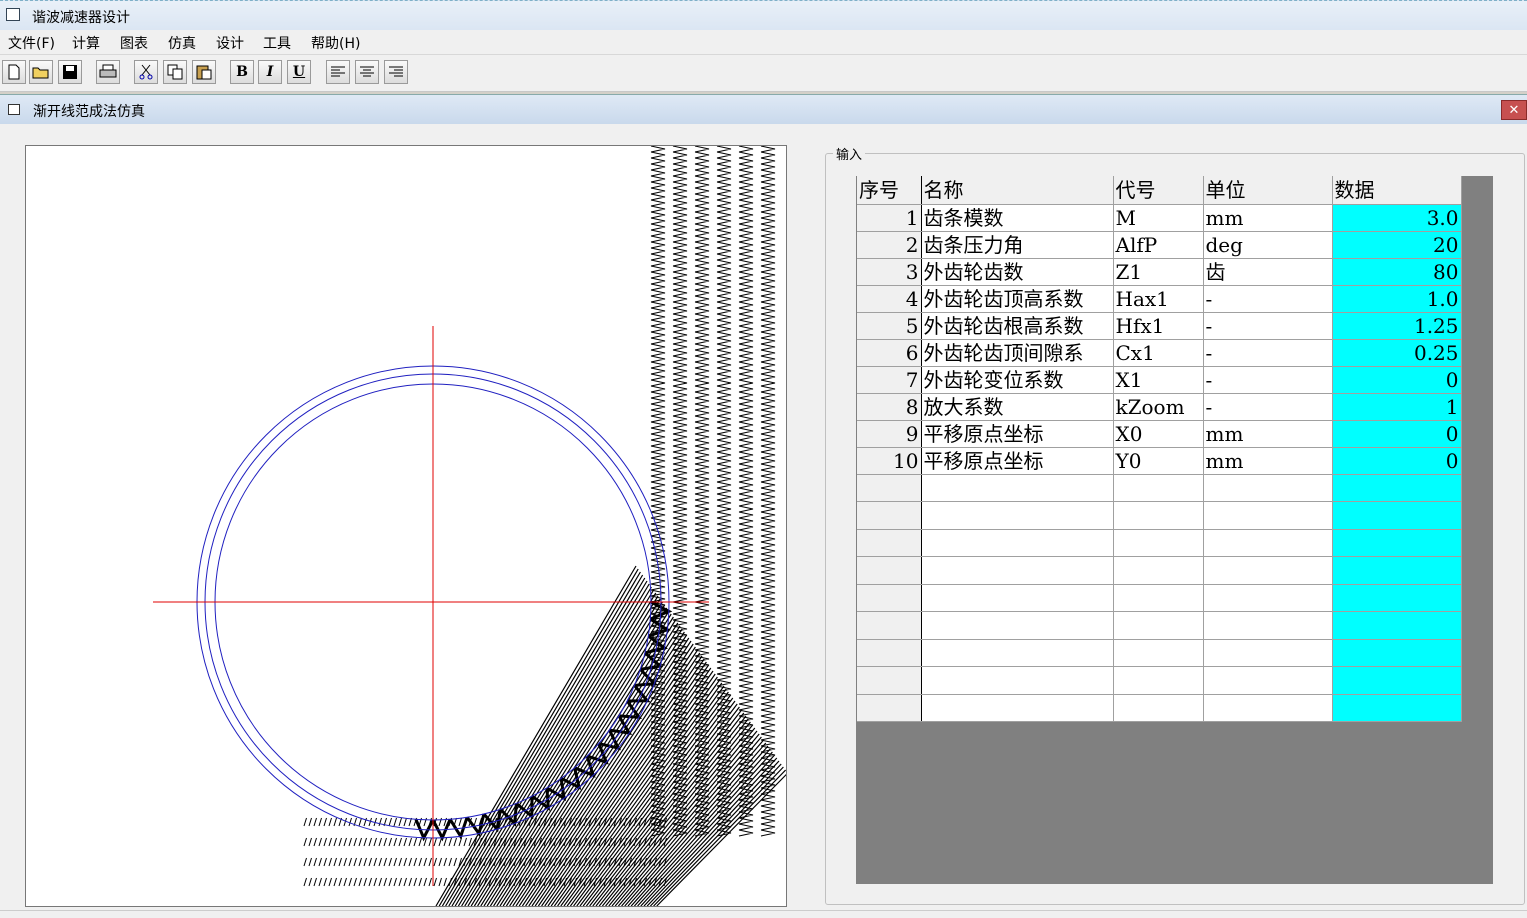 The image size is (1527, 918). Describe the element at coordinates (367, 72) in the screenshot. I see `align-center-icon` at that location.